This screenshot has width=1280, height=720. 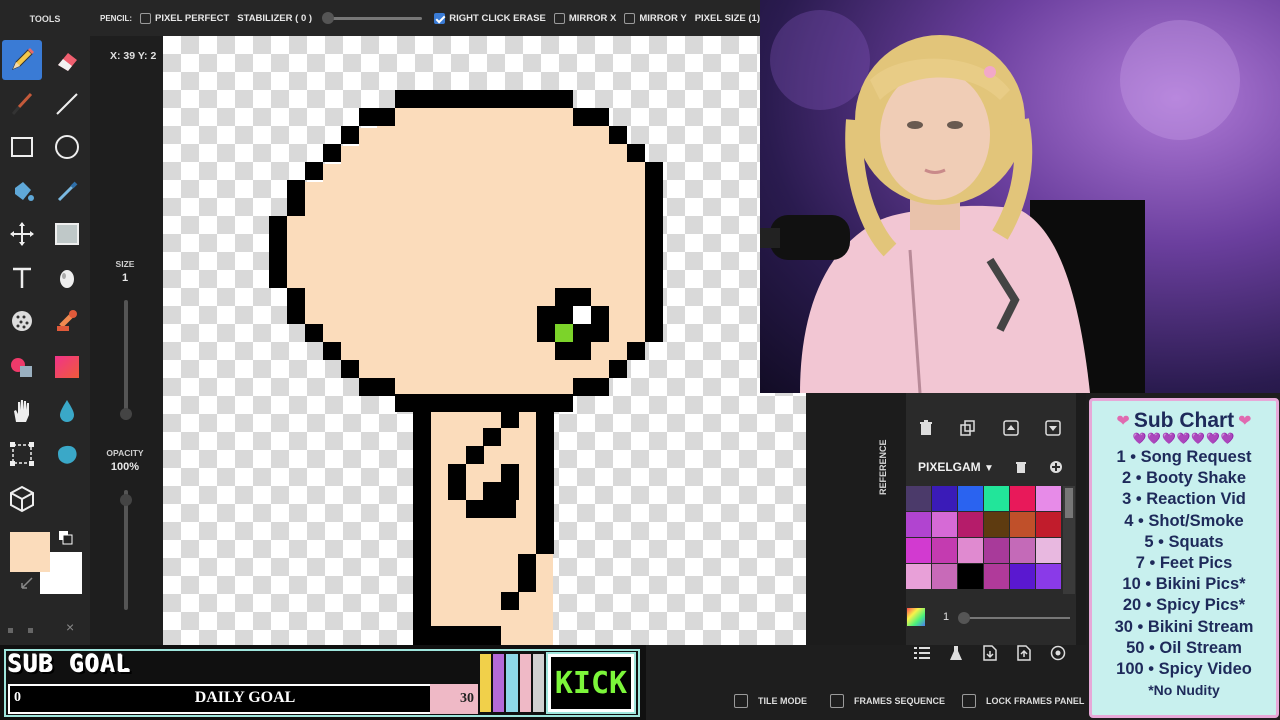 I want to click on color-replace-tool, so click(x=22, y=367).